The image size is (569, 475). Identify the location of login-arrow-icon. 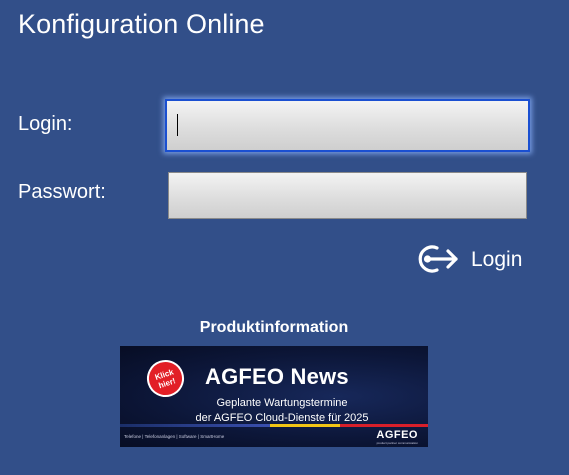
(438, 259).